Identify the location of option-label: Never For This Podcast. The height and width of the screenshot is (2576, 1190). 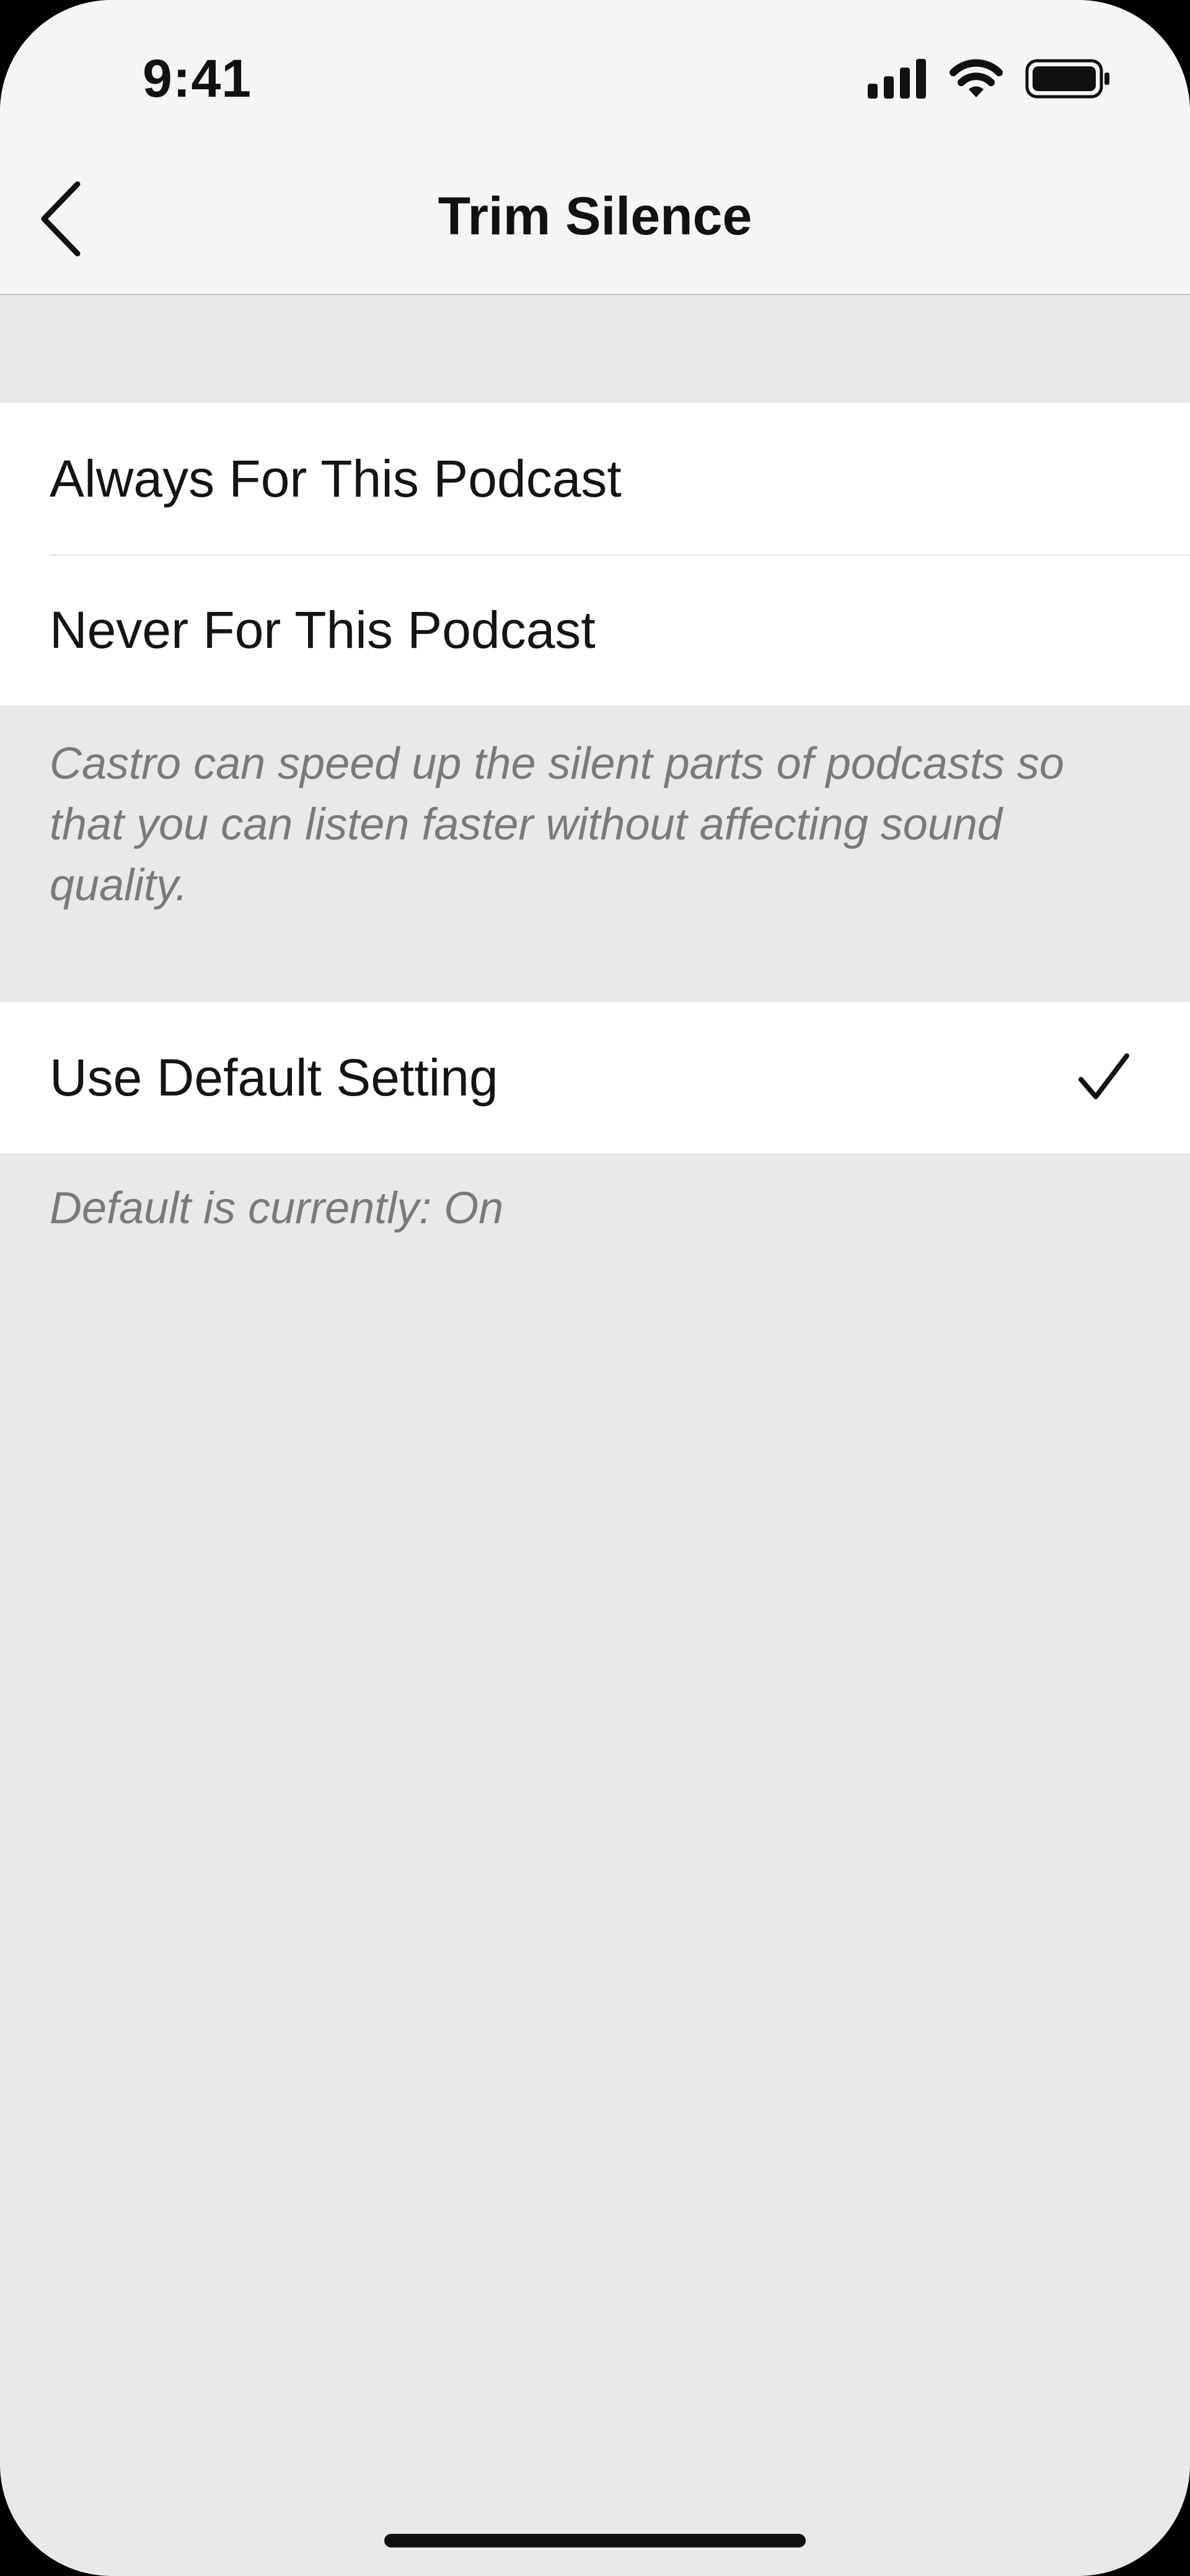
(323, 629).